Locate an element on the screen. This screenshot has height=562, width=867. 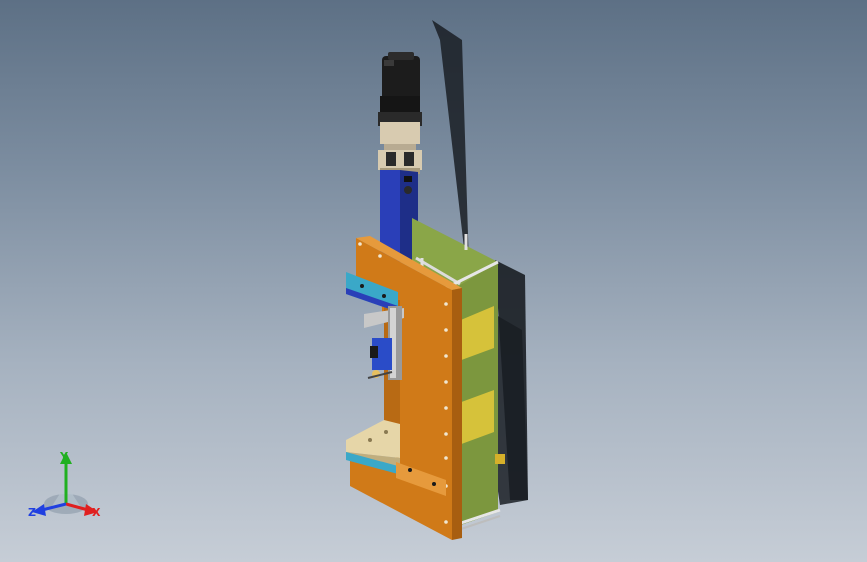
axis-label-y: Y is located at coordinates (64, 456).